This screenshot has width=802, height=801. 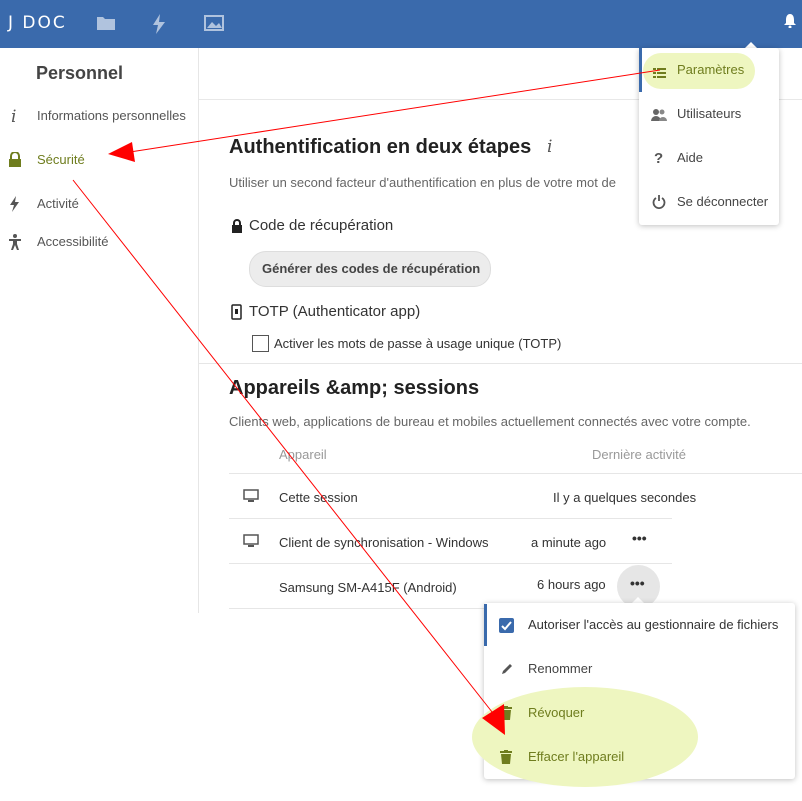 I want to click on menu-item-label: Renommer, so click(x=560, y=668).